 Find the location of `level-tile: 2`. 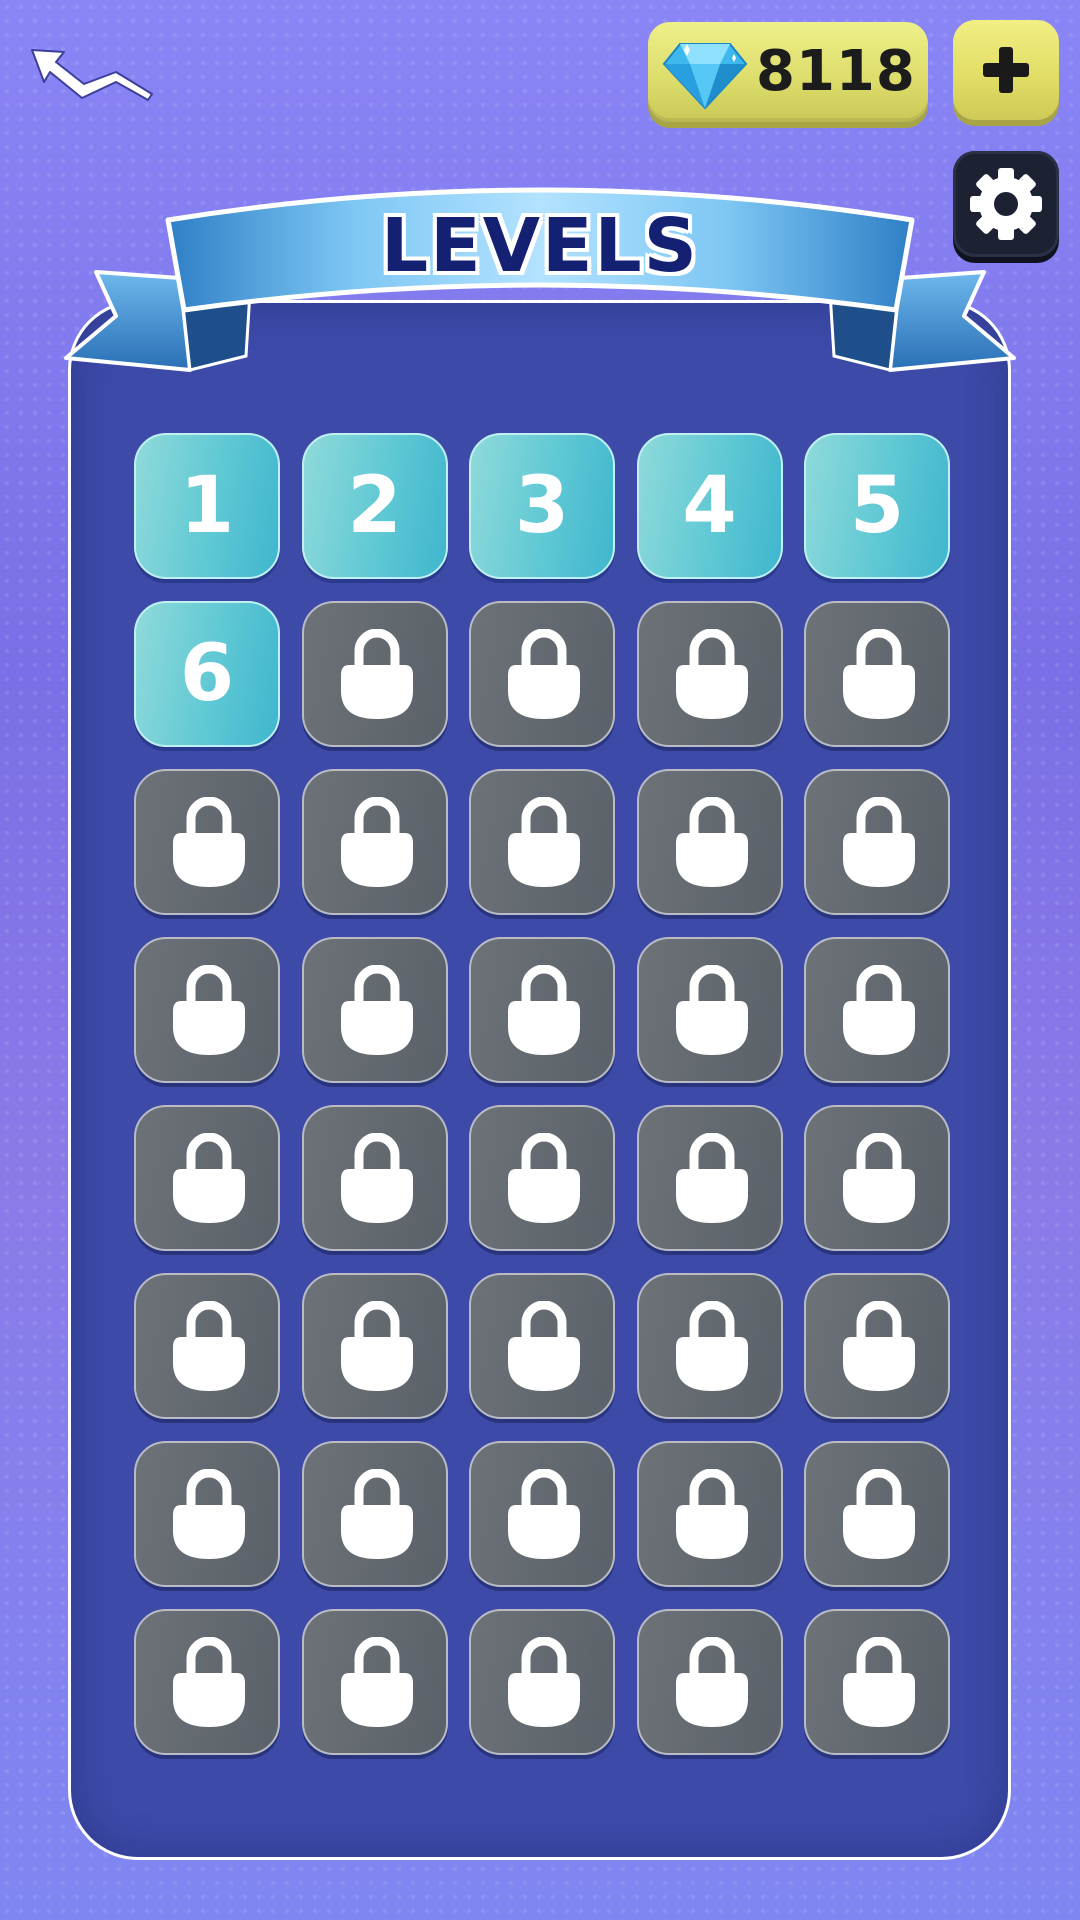

level-tile: 2 is located at coordinates (374, 506).